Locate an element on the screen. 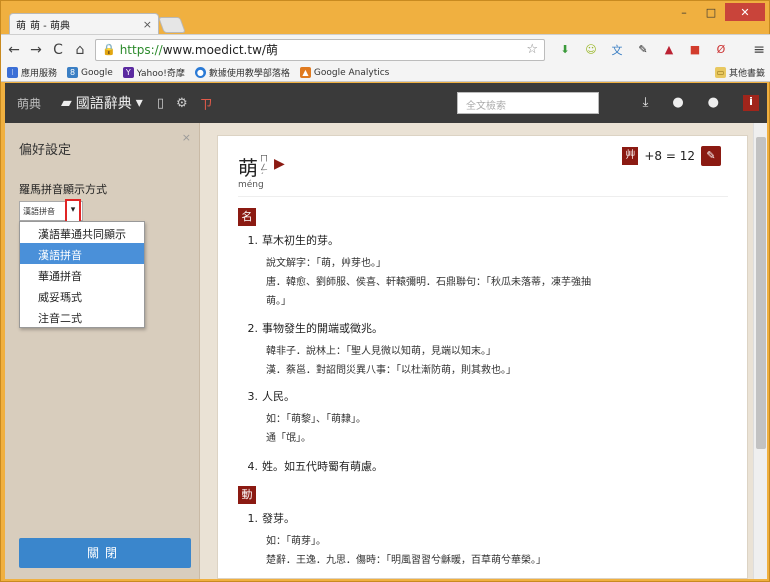  bookmark-apps: ⁝ 應用服務 is located at coordinates (32, 72).